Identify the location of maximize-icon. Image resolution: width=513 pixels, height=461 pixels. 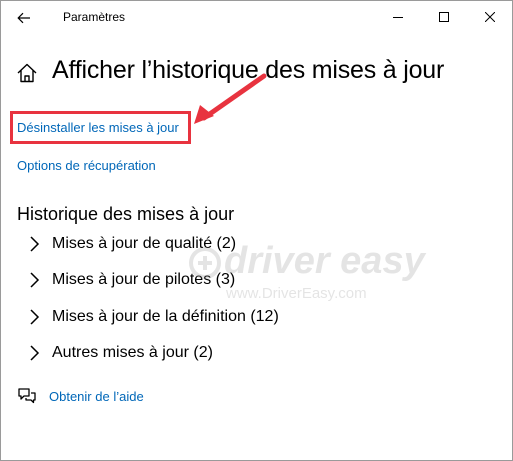
(444, 17).